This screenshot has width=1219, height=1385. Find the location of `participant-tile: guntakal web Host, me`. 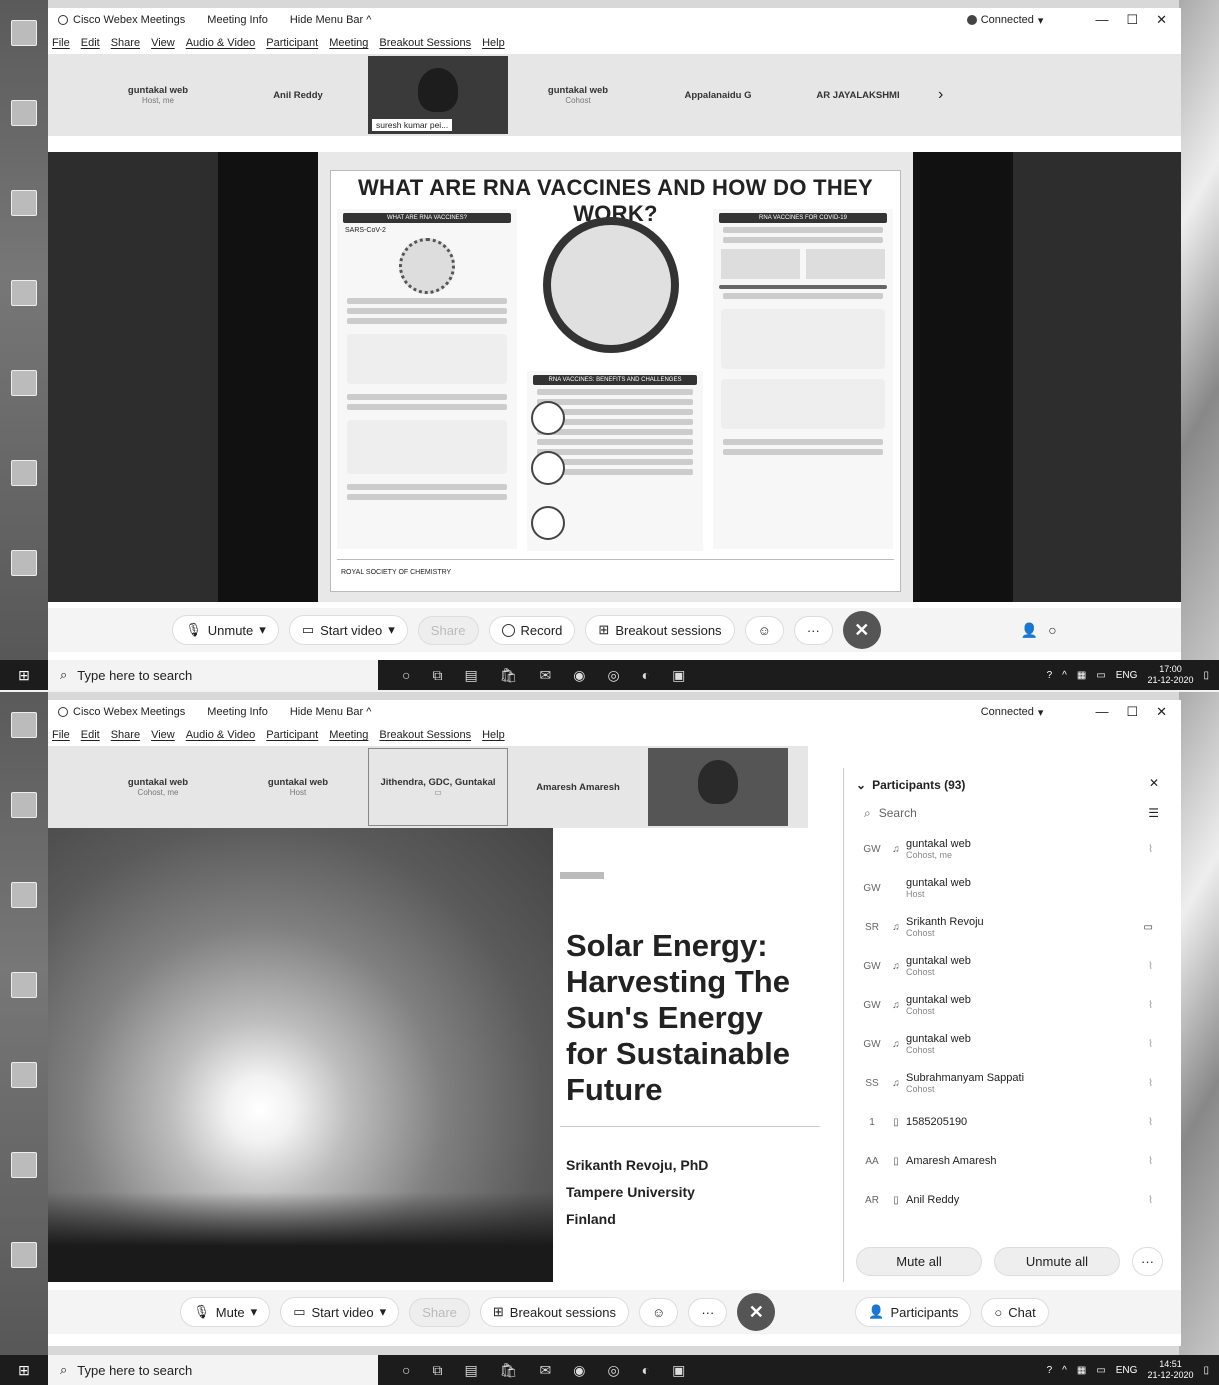

participant-tile: guntakal web Host, me is located at coordinates (158, 95).